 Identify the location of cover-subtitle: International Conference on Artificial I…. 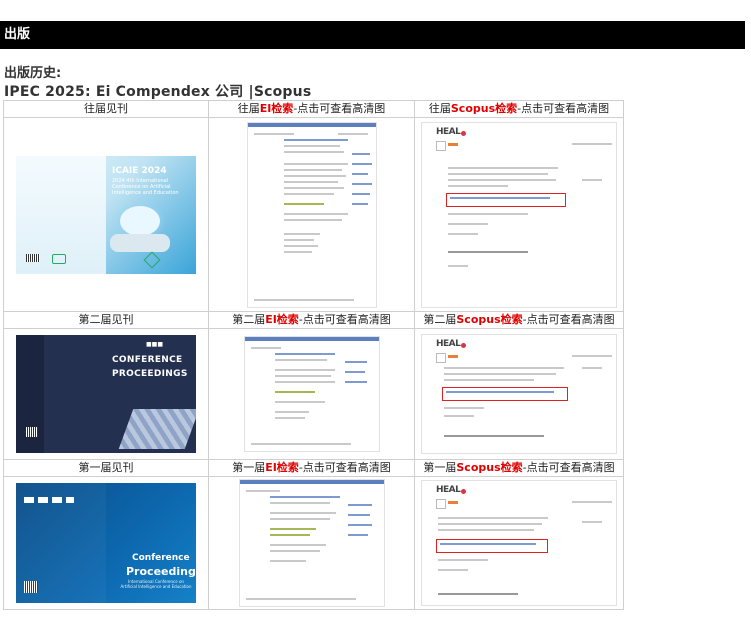
(156, 584).